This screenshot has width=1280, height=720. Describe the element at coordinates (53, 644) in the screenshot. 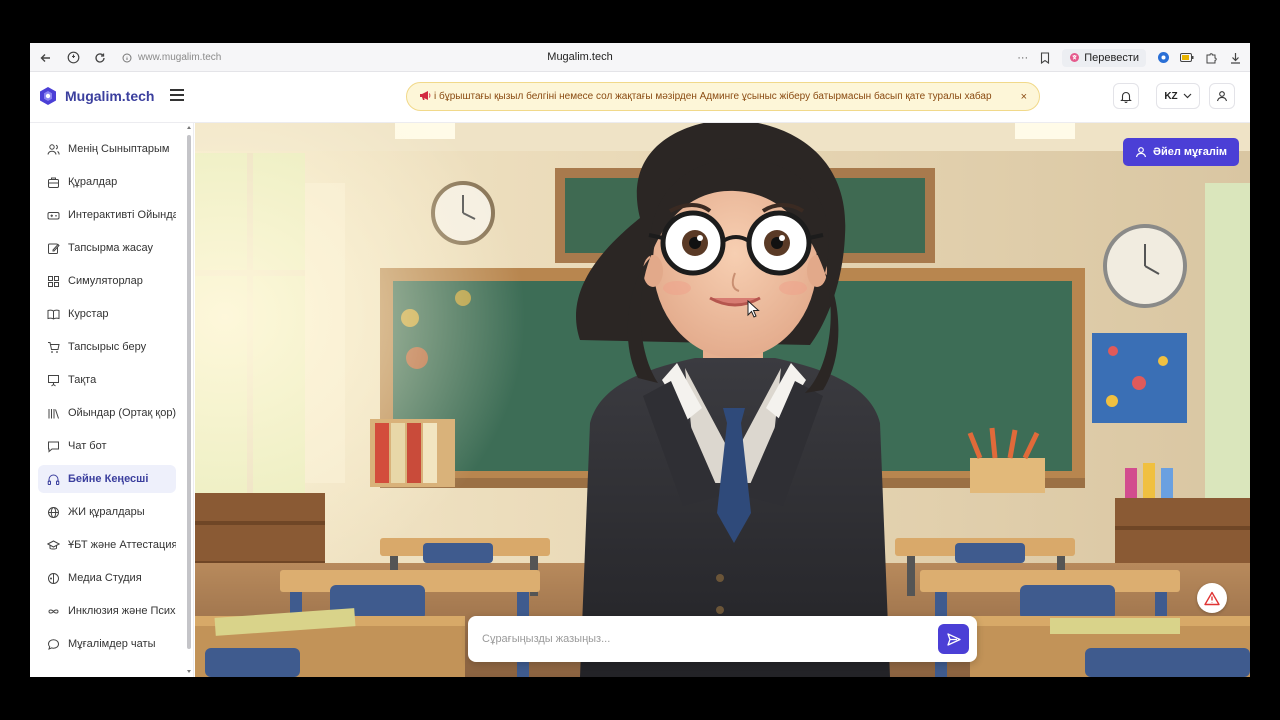

I see `chat-bubble-icon` at that location.